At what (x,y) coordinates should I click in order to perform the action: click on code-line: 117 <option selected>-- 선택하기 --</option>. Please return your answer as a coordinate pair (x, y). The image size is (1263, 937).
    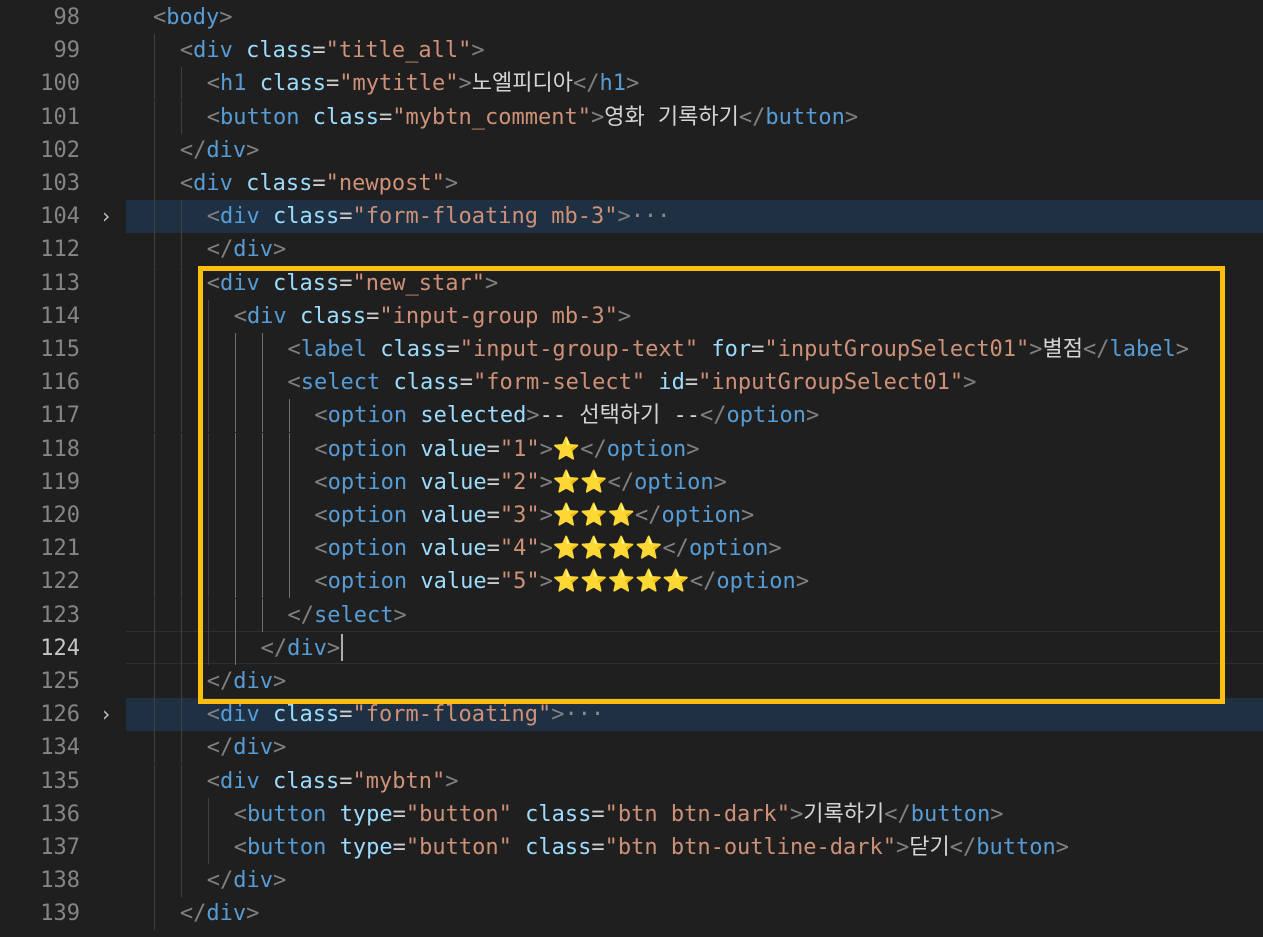
    Looking at the image, I should click on (631, 416).